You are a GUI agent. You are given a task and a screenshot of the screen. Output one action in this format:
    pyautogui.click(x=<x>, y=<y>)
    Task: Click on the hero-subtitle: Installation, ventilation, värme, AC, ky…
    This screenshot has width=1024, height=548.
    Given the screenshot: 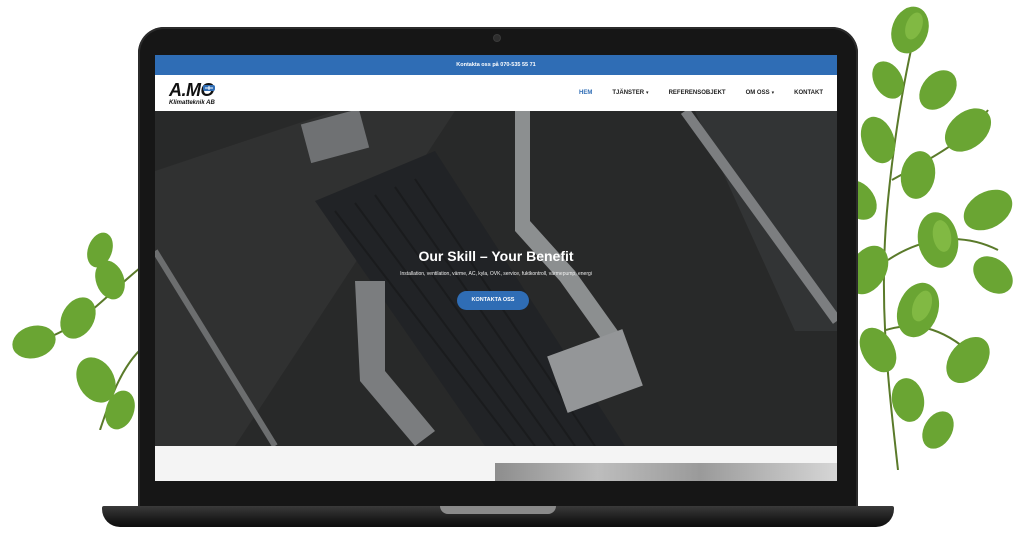 What is the action you would take?
    pyautogui.click(x=496, y=274)
    